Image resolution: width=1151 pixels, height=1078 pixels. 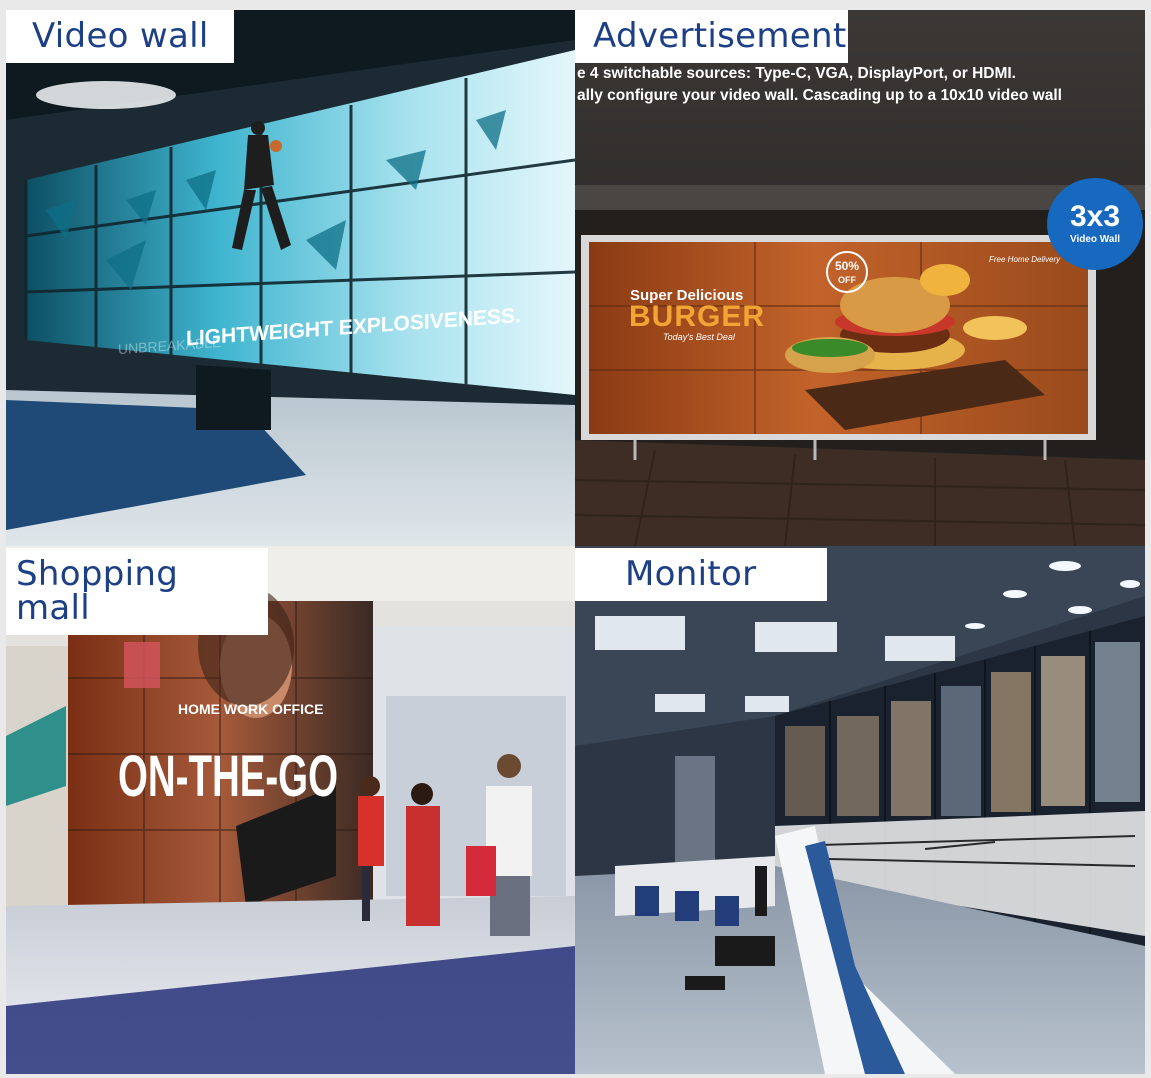 I want to click on discount-off: OFF, so click(x=847, y=280).